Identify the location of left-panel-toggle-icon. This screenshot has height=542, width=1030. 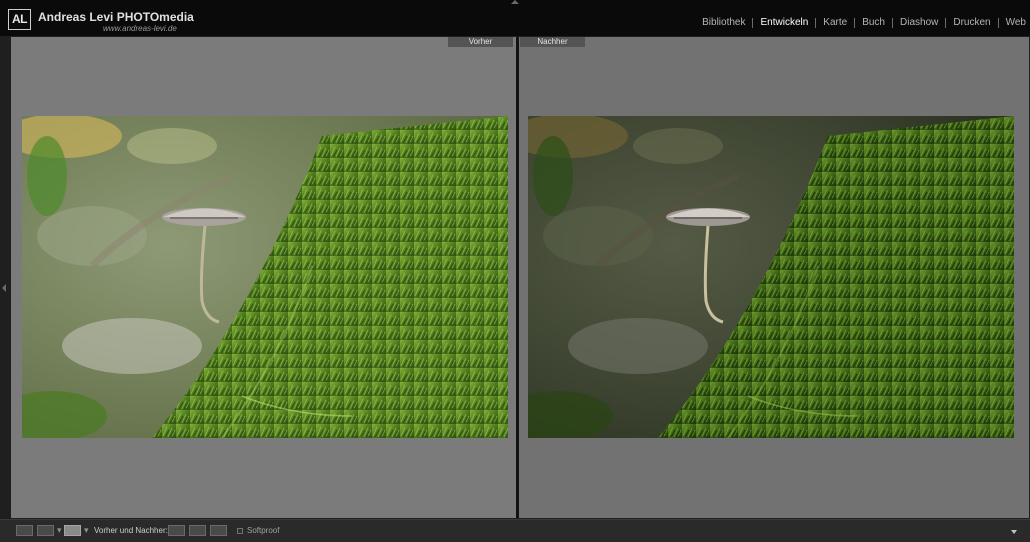
(4, 288).